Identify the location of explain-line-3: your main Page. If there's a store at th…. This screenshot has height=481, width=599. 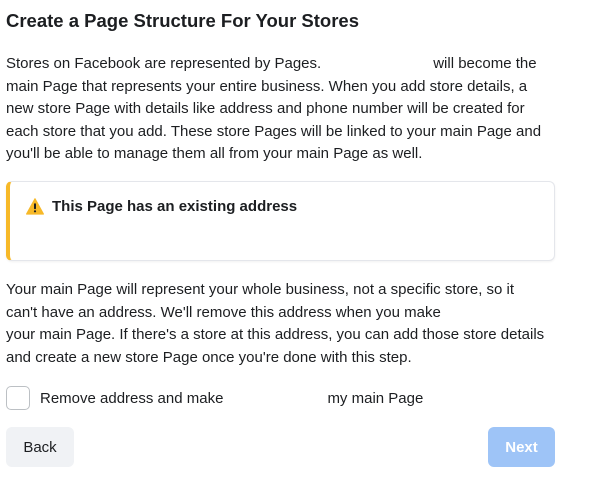
(275, 334).